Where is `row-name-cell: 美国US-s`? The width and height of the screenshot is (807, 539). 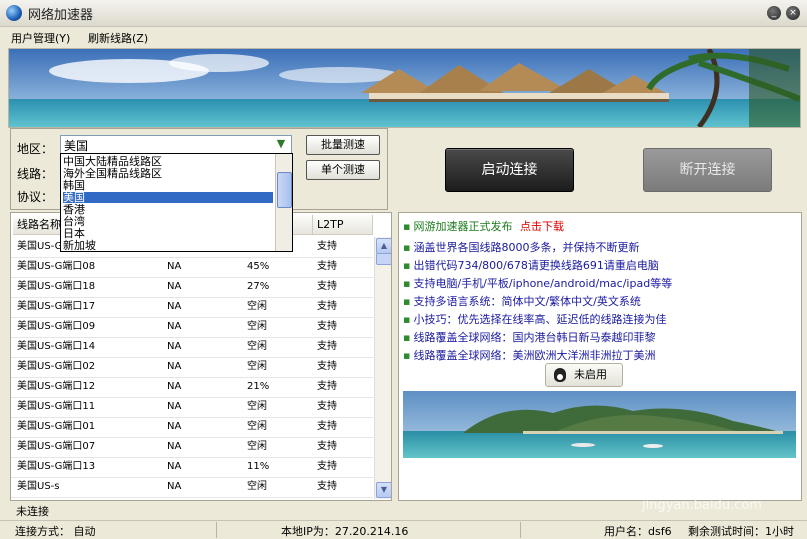
row-name-cell: 美国US-s is located at coordinates (38, 486).